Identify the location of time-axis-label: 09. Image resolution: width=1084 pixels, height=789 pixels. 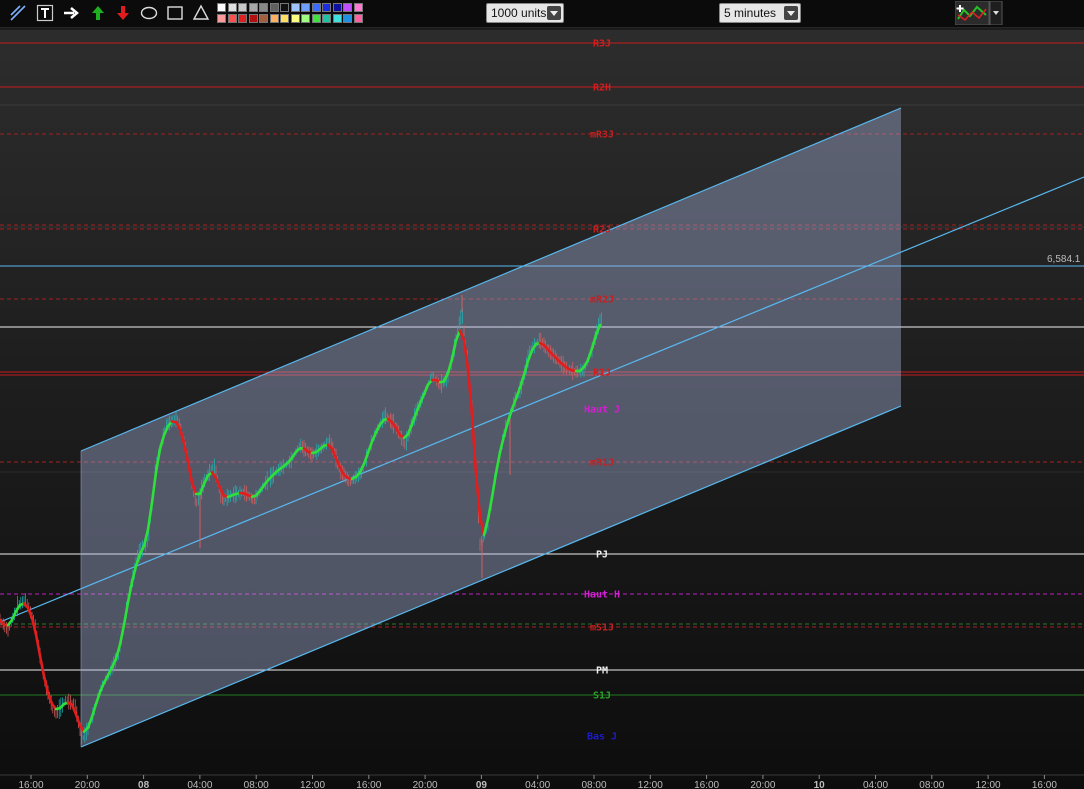
(482, 784).